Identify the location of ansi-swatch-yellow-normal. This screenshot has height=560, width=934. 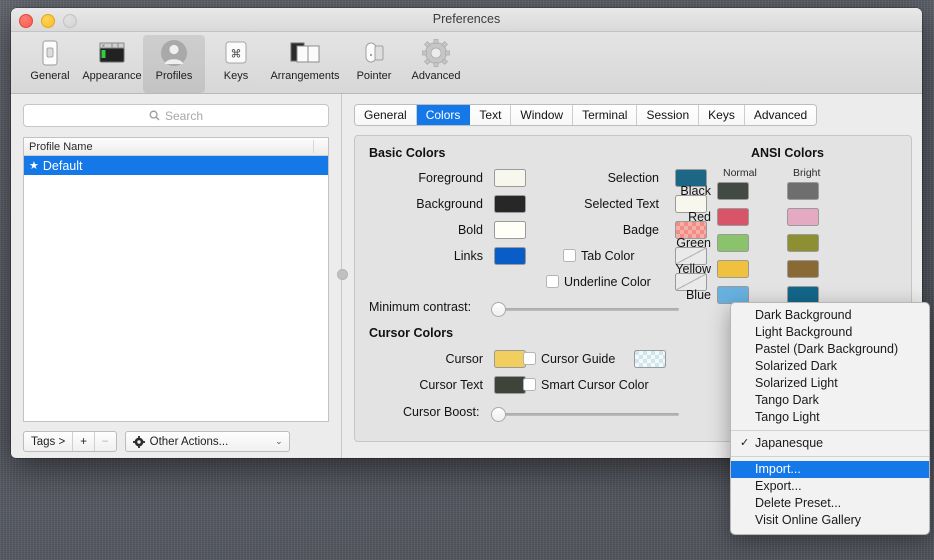
(733, 269).